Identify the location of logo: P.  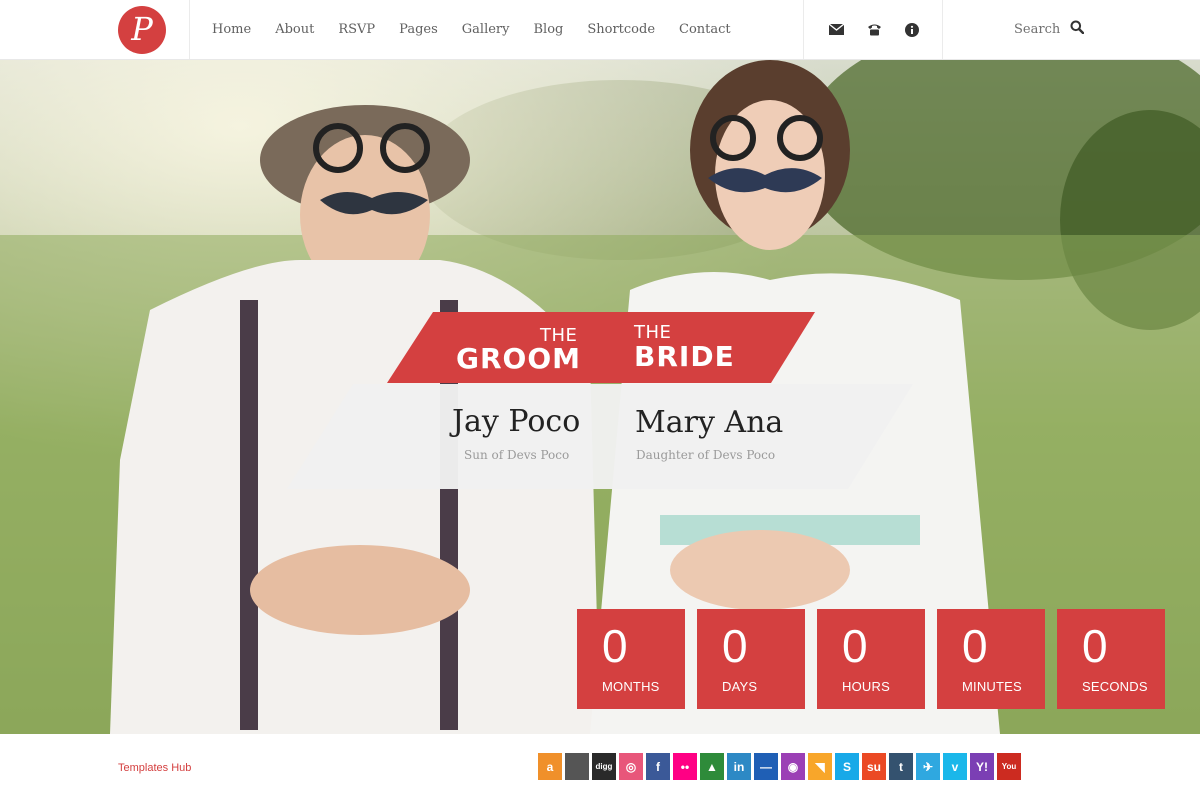
(142, 30).